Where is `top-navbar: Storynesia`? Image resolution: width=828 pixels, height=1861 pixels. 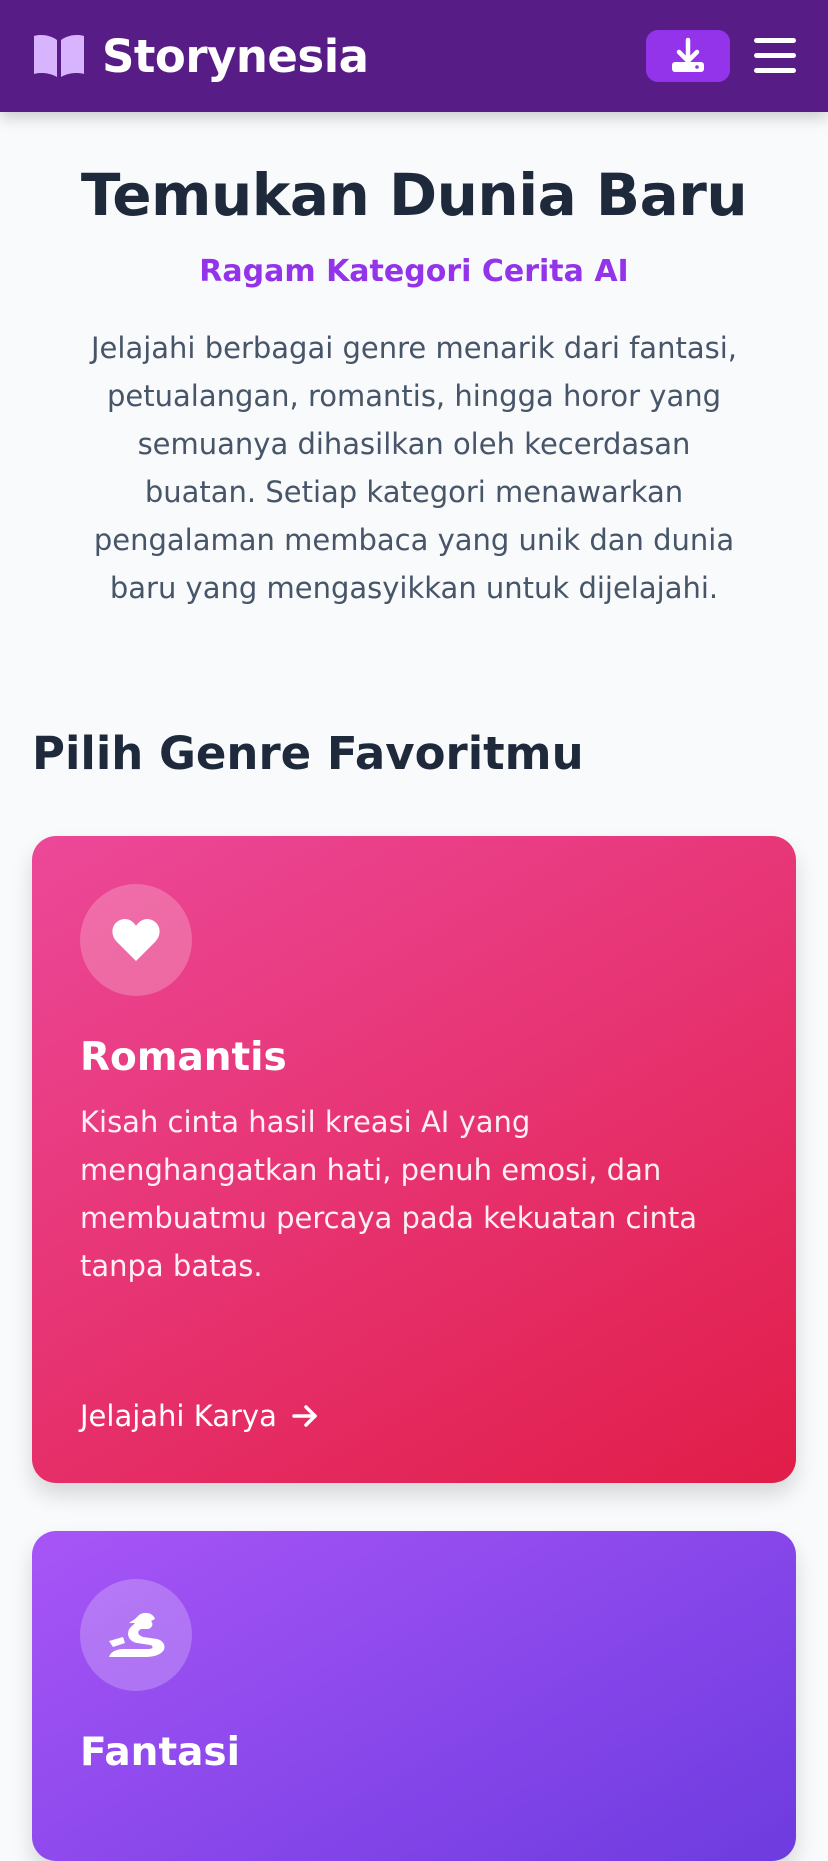 top-navbar: Storynesia is located at coordinates (414, 56).